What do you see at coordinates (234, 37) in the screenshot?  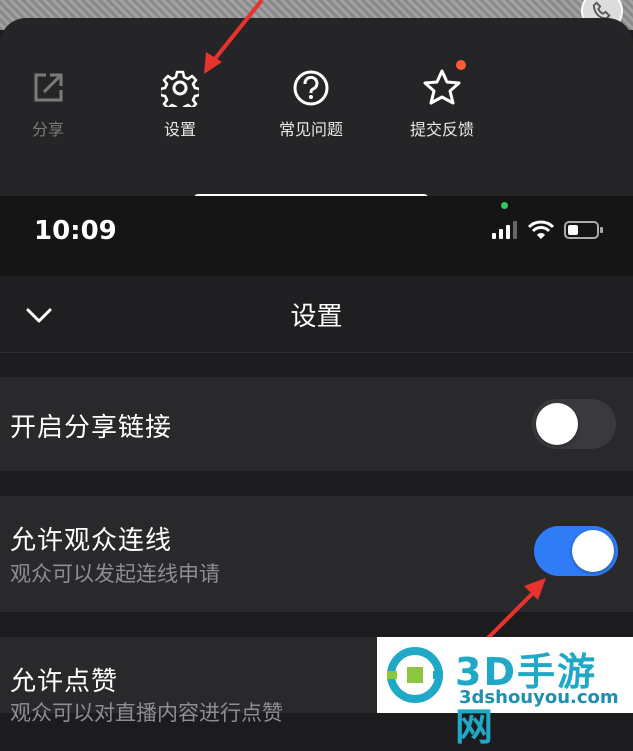 I see `arrow-to-settings` at bounding box center [234, 37].